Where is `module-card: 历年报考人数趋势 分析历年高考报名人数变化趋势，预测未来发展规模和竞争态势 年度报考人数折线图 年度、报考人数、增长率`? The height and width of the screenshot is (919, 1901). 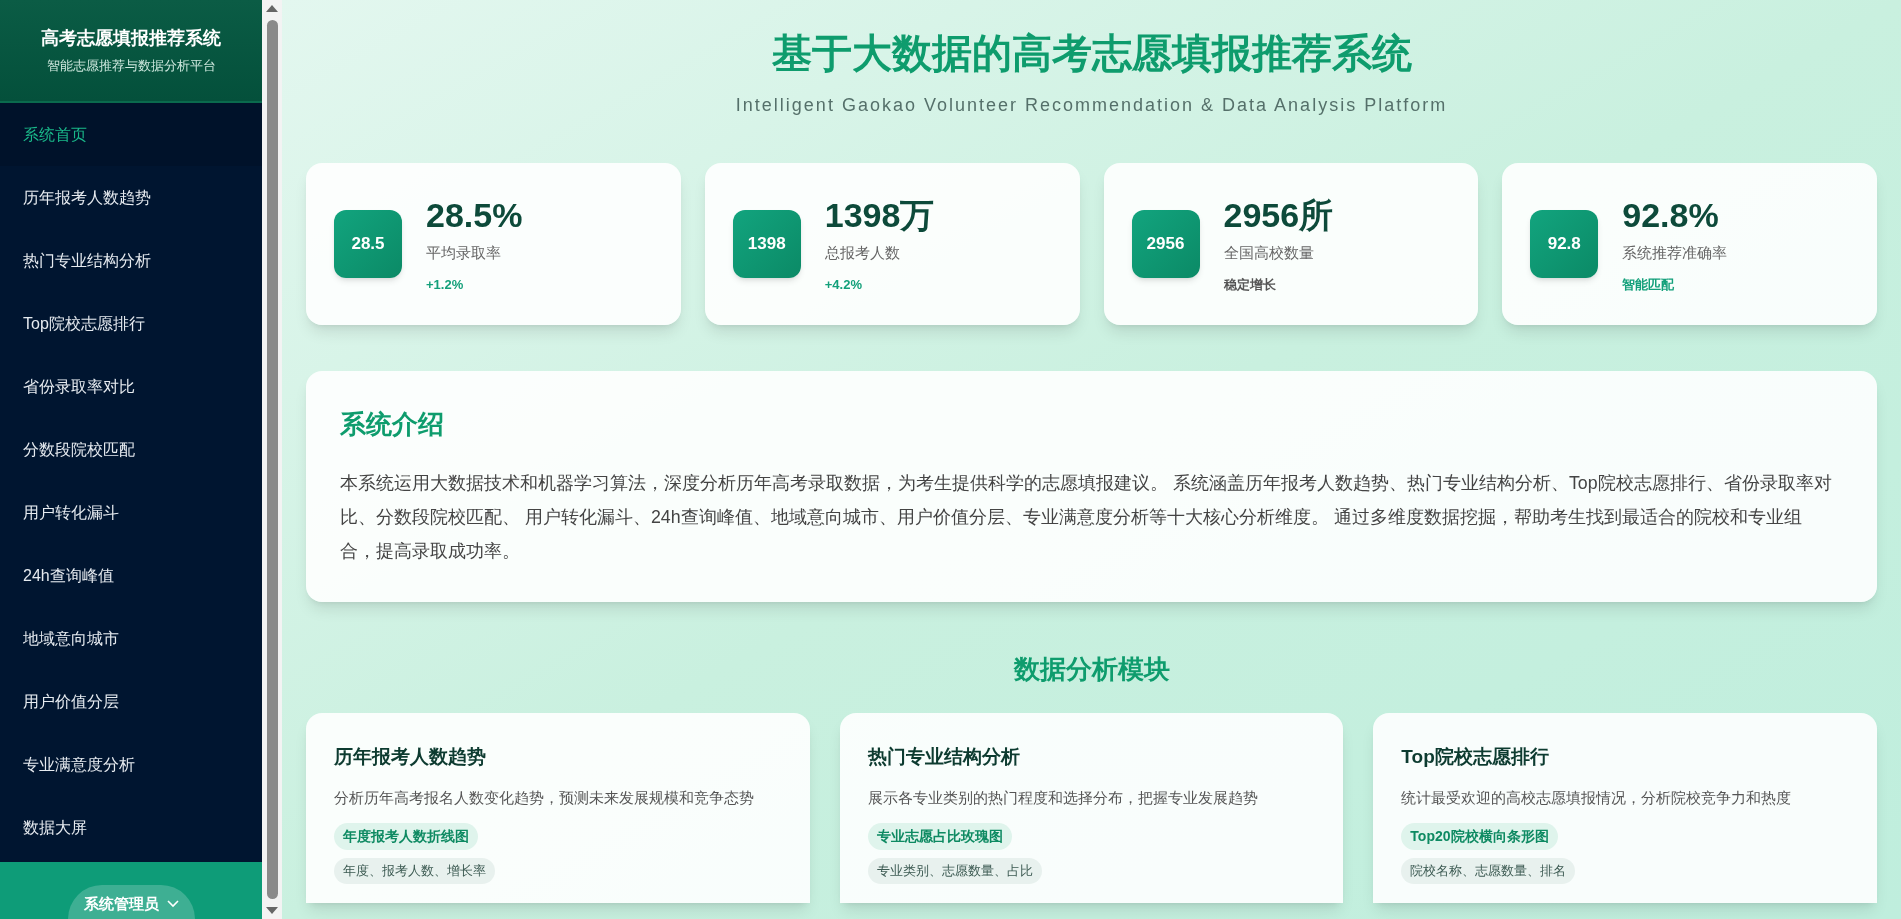
module-card: 历年报考人数趋势 分析历年高考报名人数变化趋势，预测未来发展规模和竞争态势 年度报考人数折线图 年度、报考人数、增长率 is located at coordinates (558, 808).